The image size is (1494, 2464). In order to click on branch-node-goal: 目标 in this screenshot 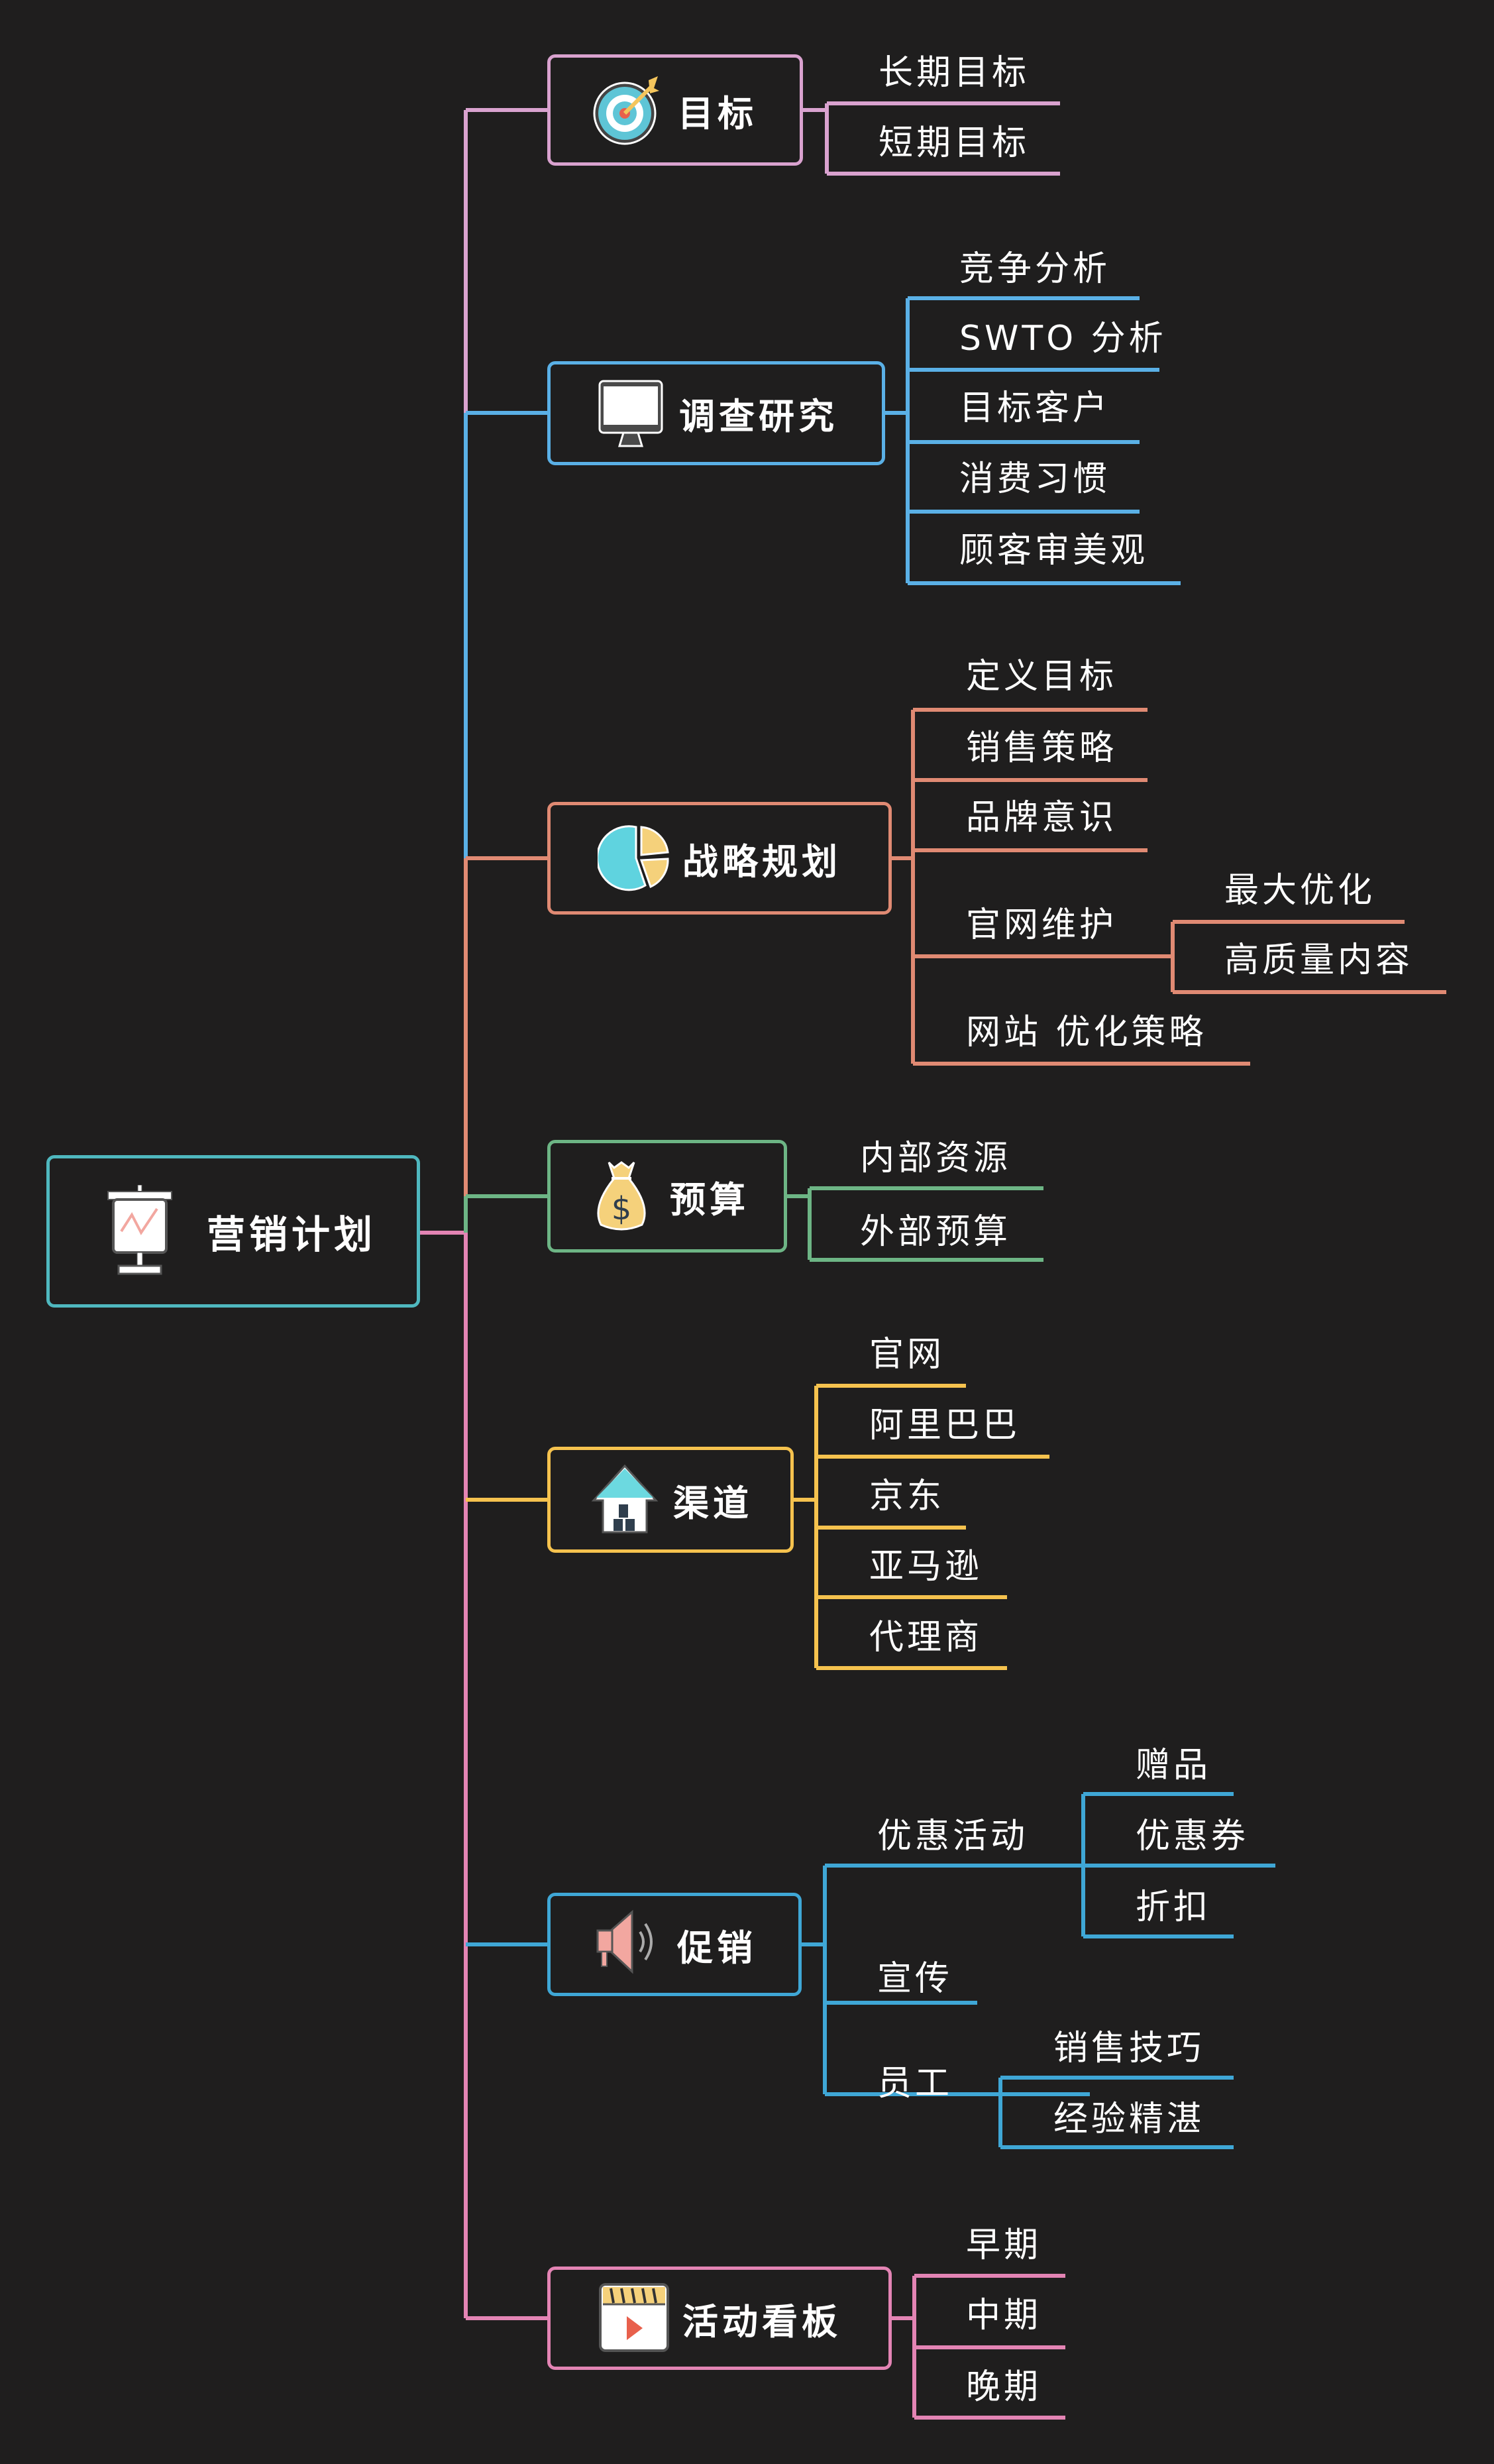, I will do `click(675, 110)`.